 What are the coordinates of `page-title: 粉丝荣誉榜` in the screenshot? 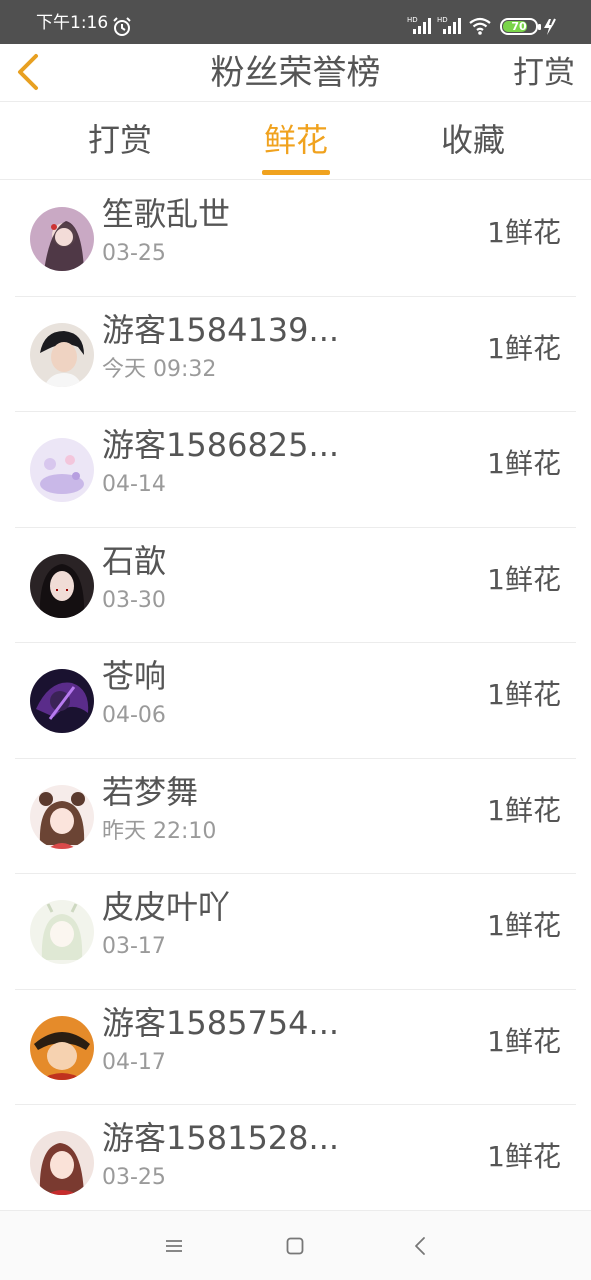 It's located at (295, 73).